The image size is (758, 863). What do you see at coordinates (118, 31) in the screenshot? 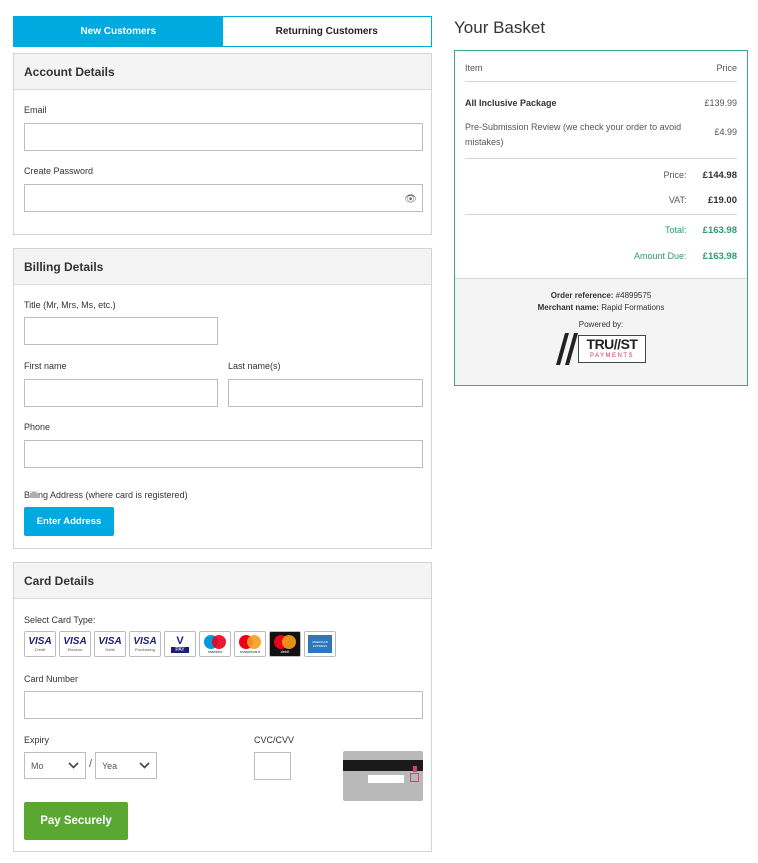
I see `tab-new-customers: New Customers` at bounding box center [118, 31].